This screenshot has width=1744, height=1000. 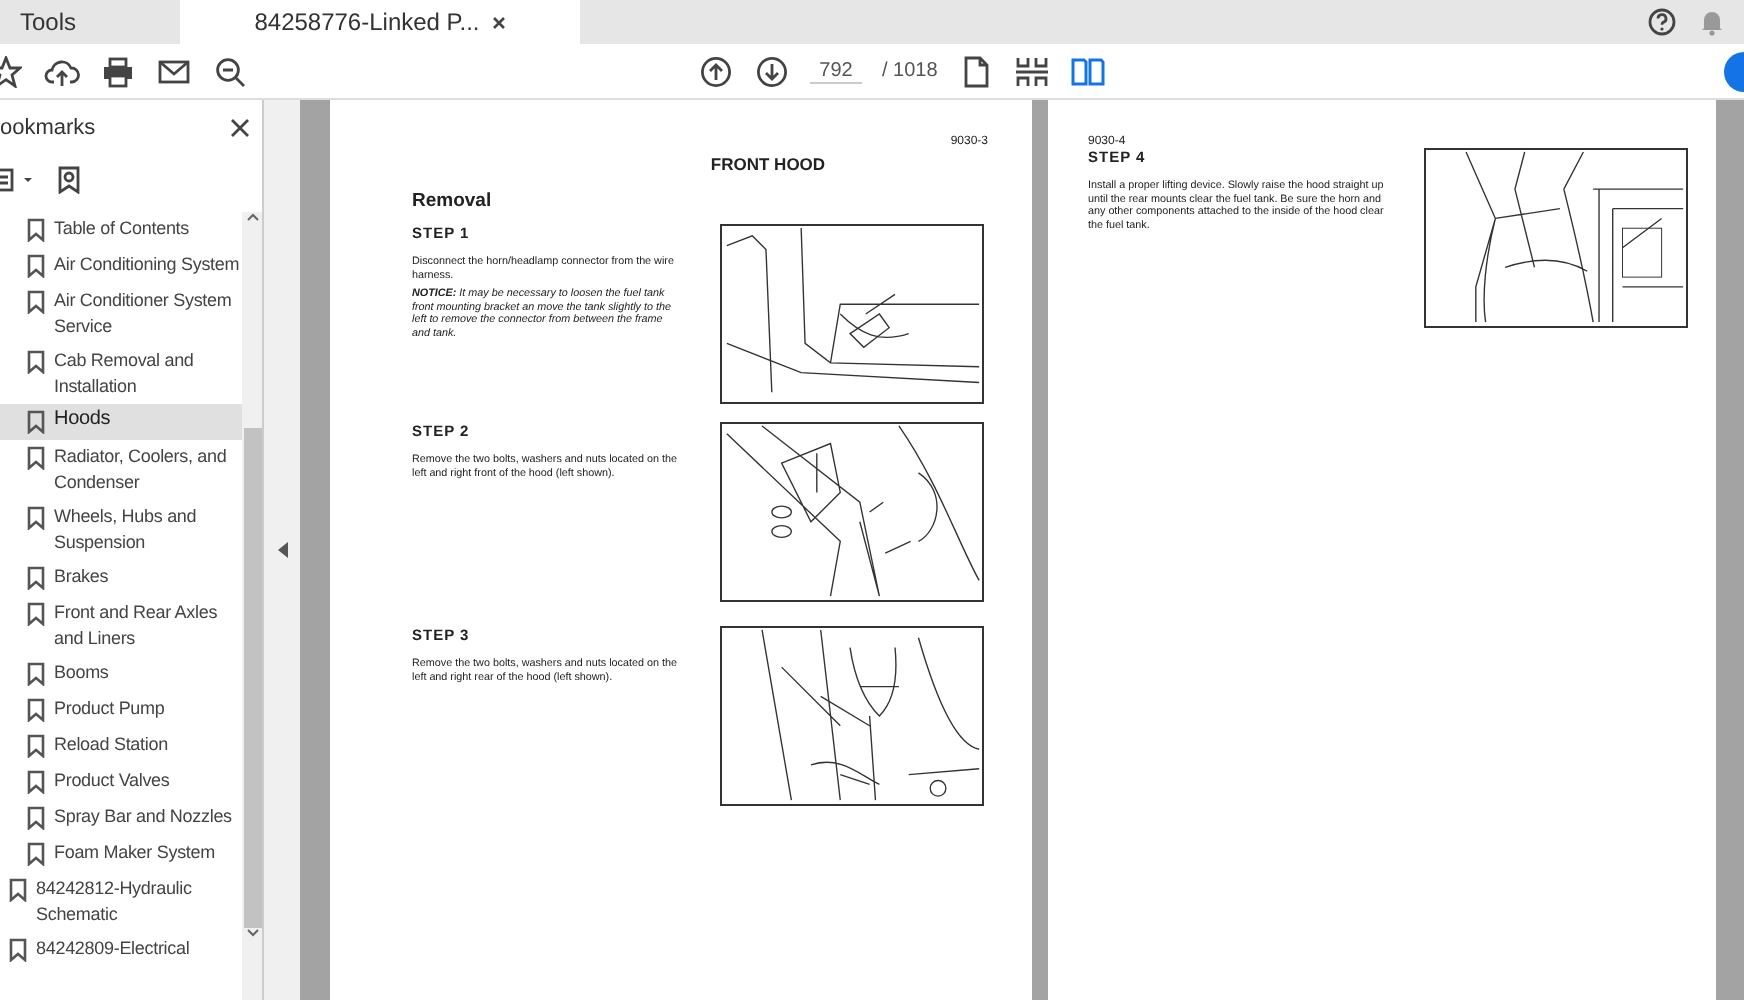 I want to click on zoom-icon, so click(x=230, y=71).